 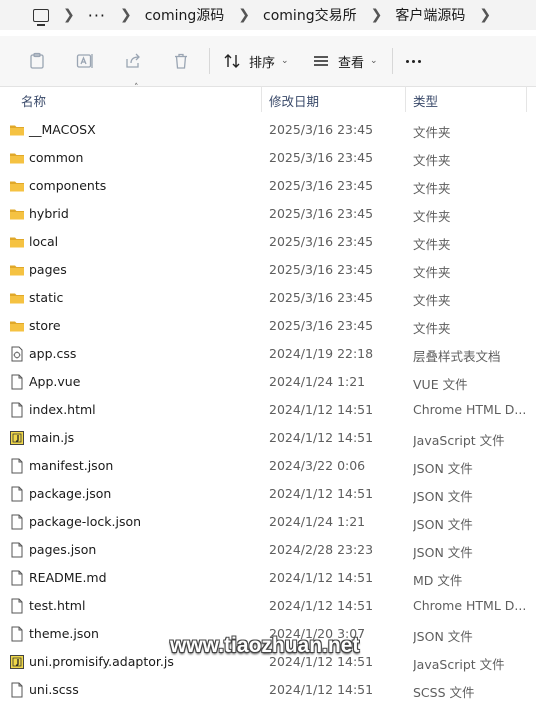 I want to click on file-row: common 2025/3/16 23:45 文件夹, so click(x=268, y=158).